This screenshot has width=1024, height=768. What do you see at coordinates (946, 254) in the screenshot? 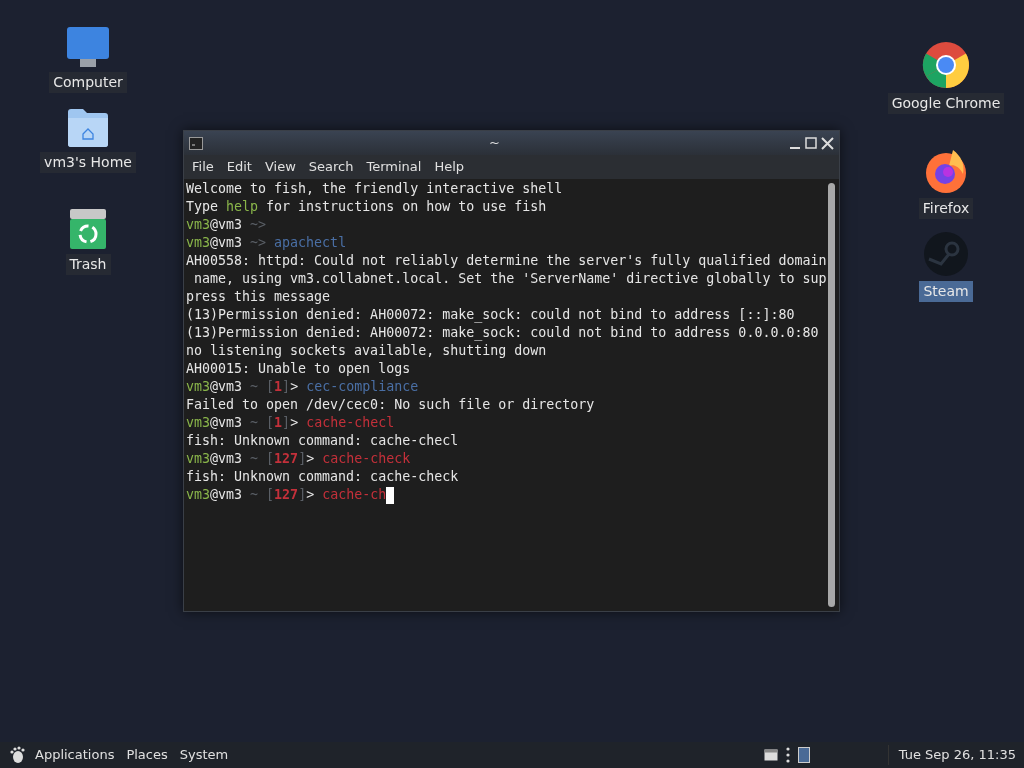
I see `steam-logo-icon` at bounding box center [946, 254].